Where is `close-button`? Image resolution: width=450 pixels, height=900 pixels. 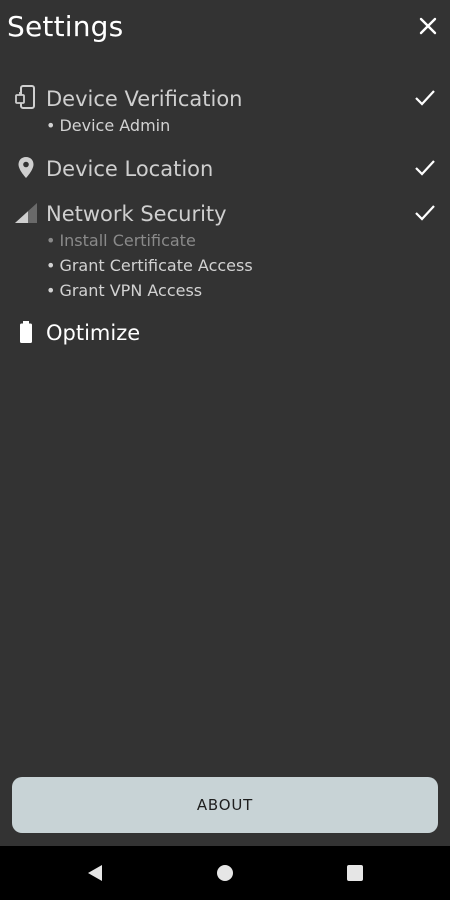 close-button is located at coordinates (428, 26).